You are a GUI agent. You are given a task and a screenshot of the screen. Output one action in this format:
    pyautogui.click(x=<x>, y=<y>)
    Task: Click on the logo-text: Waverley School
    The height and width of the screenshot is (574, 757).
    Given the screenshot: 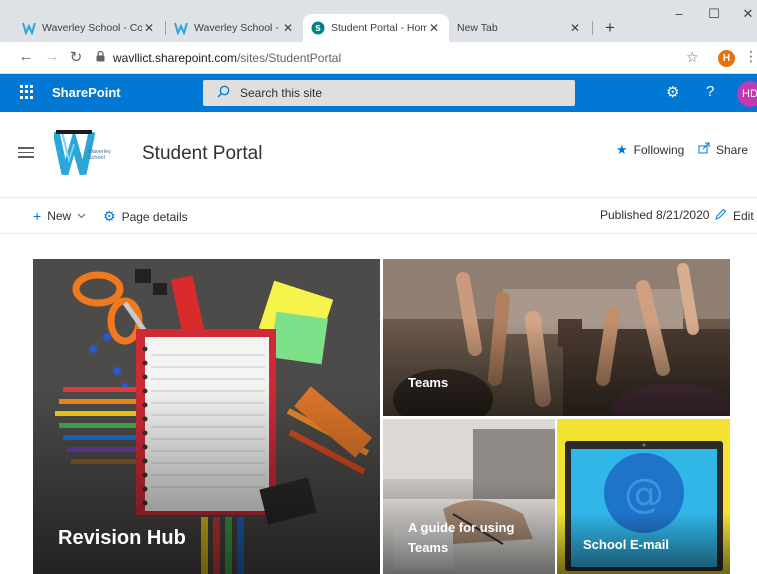 What is the action you would take?
    pyautogui.click(x=99, y=155)
    